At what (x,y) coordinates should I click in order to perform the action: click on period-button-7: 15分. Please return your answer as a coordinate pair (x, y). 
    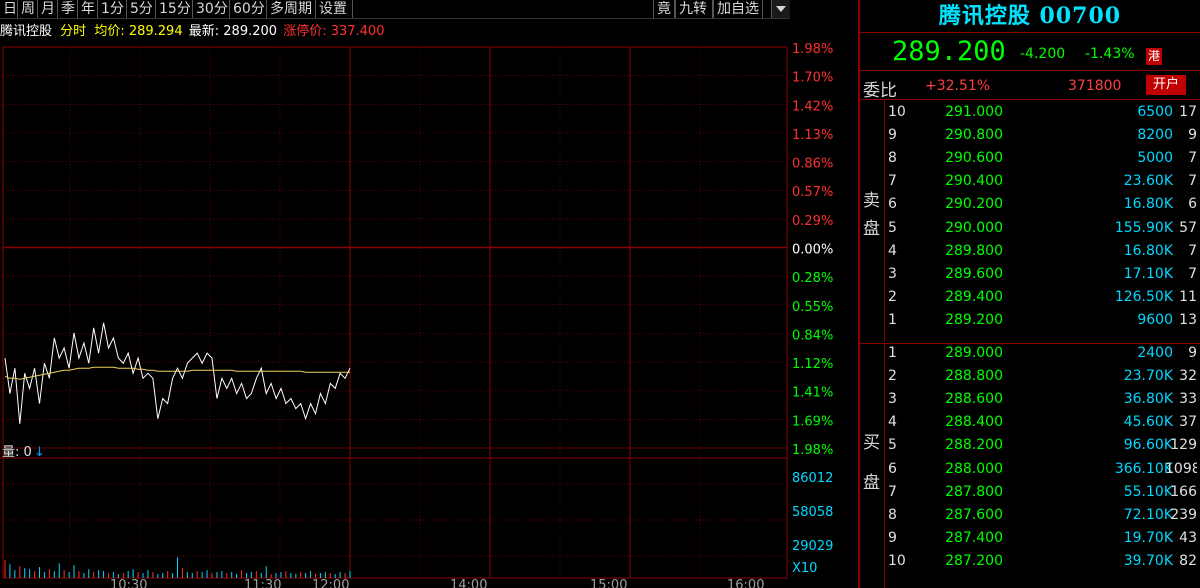
    Looking at the image, I should click on (174, 9).